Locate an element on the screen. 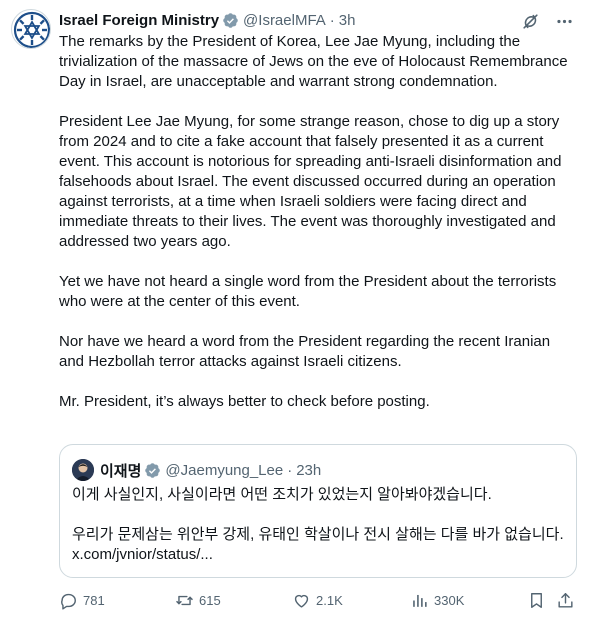 This screenshot has height=619, width=589. quote-author-handle: @Jaemyung_Lee is located at coordinates (224, 470).